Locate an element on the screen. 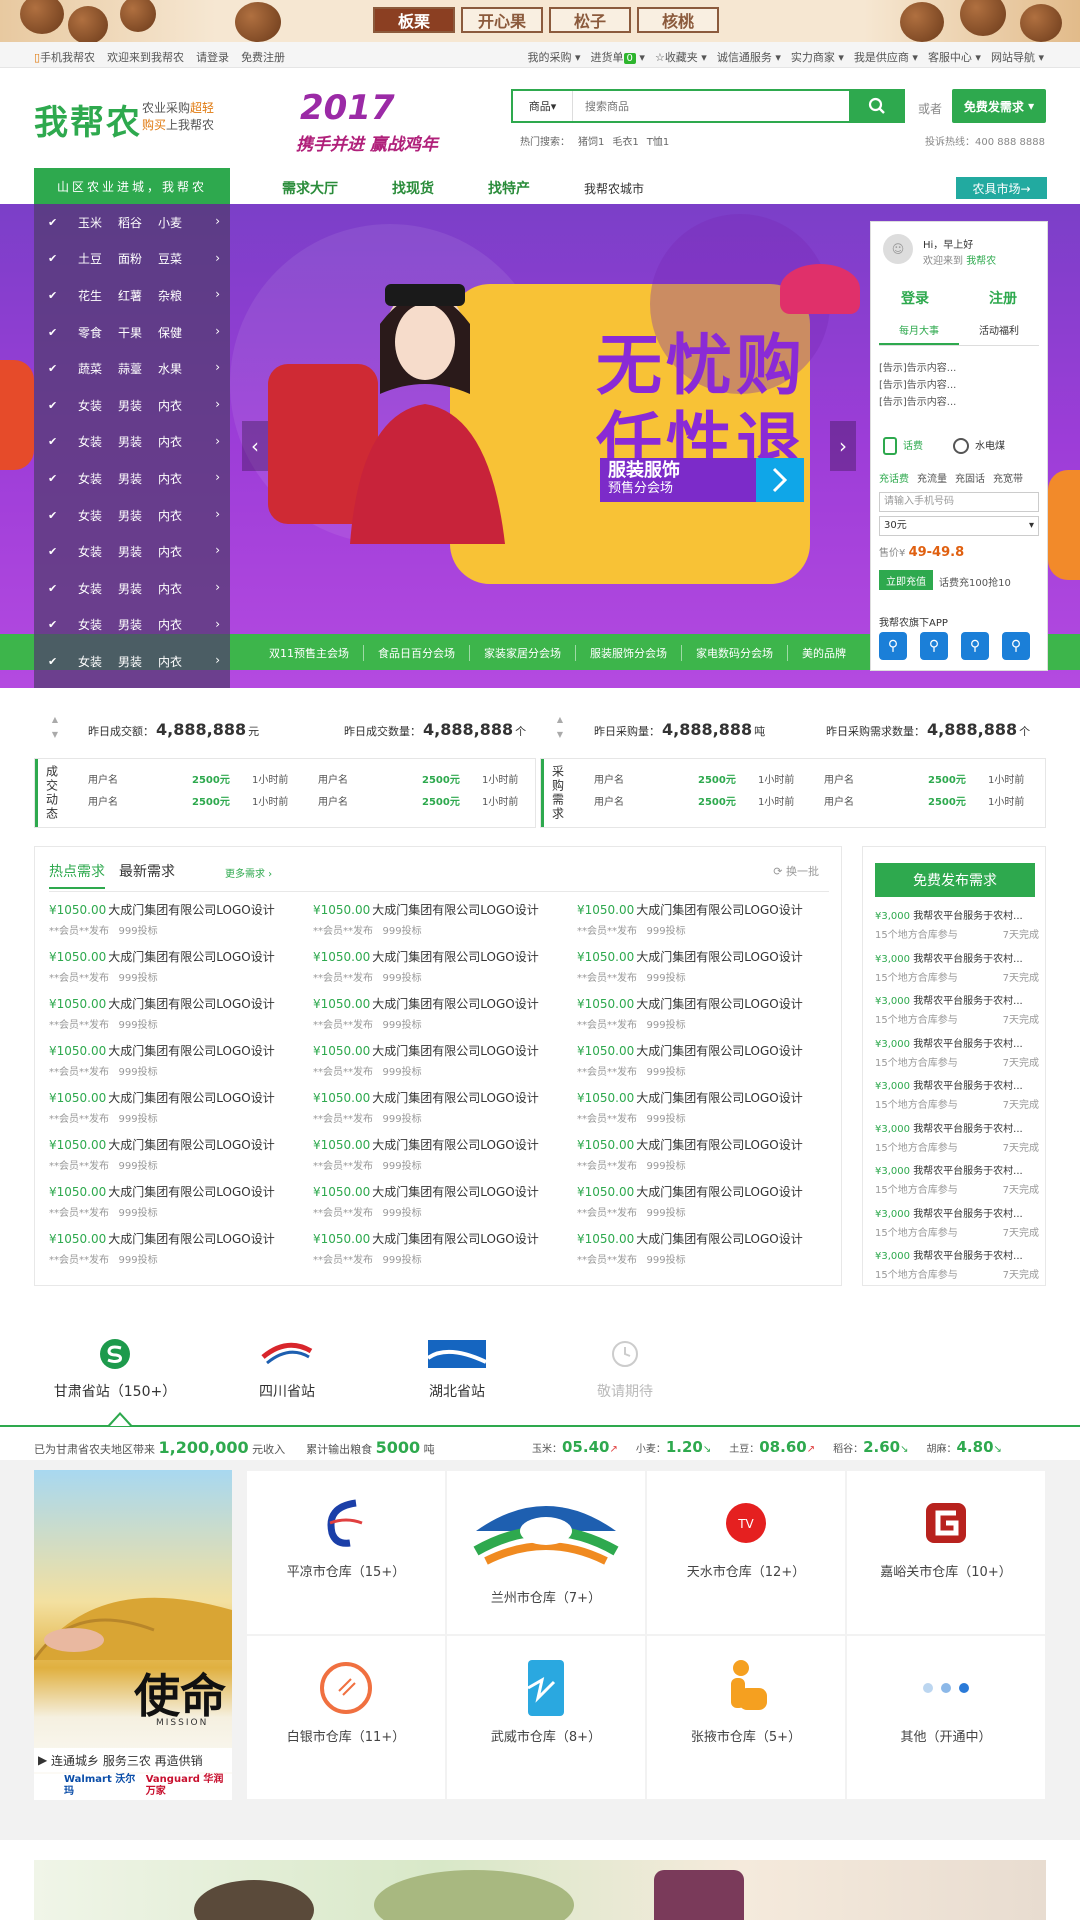  nav-city: 我帮农城市 is located at coordinates (614, 189).